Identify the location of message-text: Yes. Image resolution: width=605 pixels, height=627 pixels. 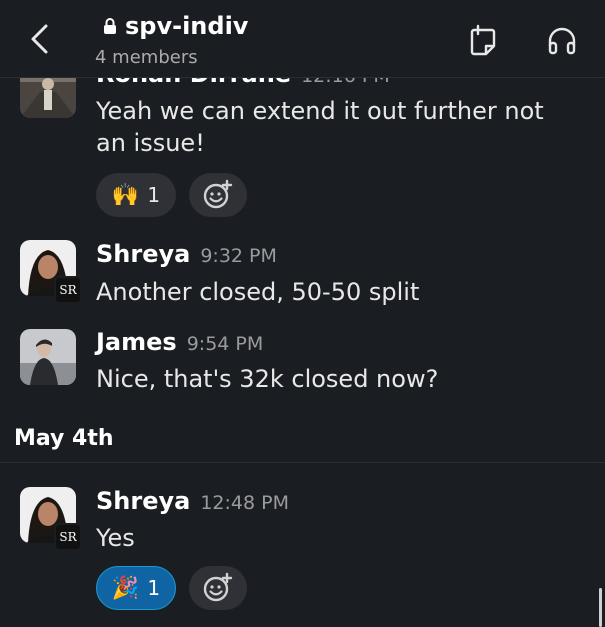
(115, 538).